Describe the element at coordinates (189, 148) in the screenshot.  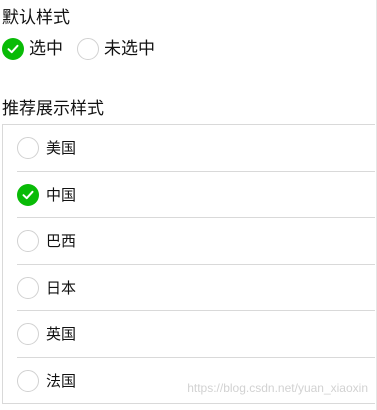
I see `list-item-usa: 美国` at that location.